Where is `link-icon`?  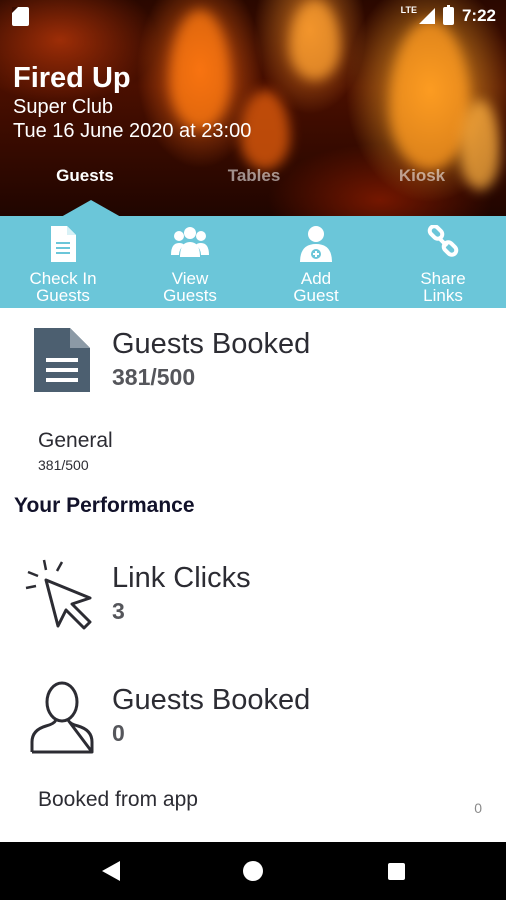
link-icon is located at coordinates (443, 241).